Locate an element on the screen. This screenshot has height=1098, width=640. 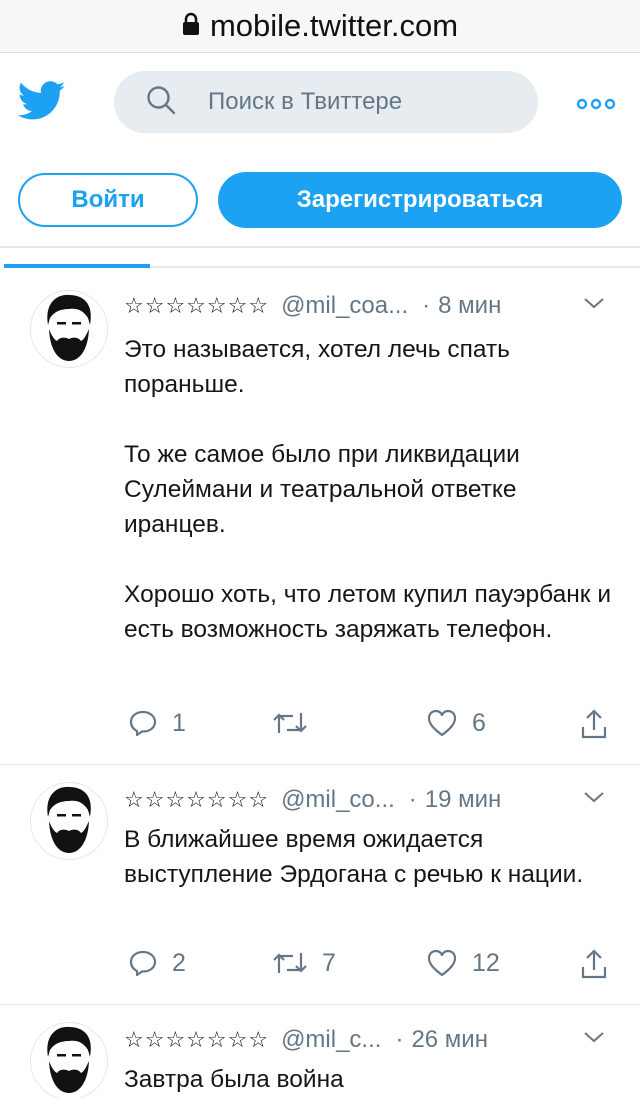
twitter-bird-icon is located at coordinates (41, 103).